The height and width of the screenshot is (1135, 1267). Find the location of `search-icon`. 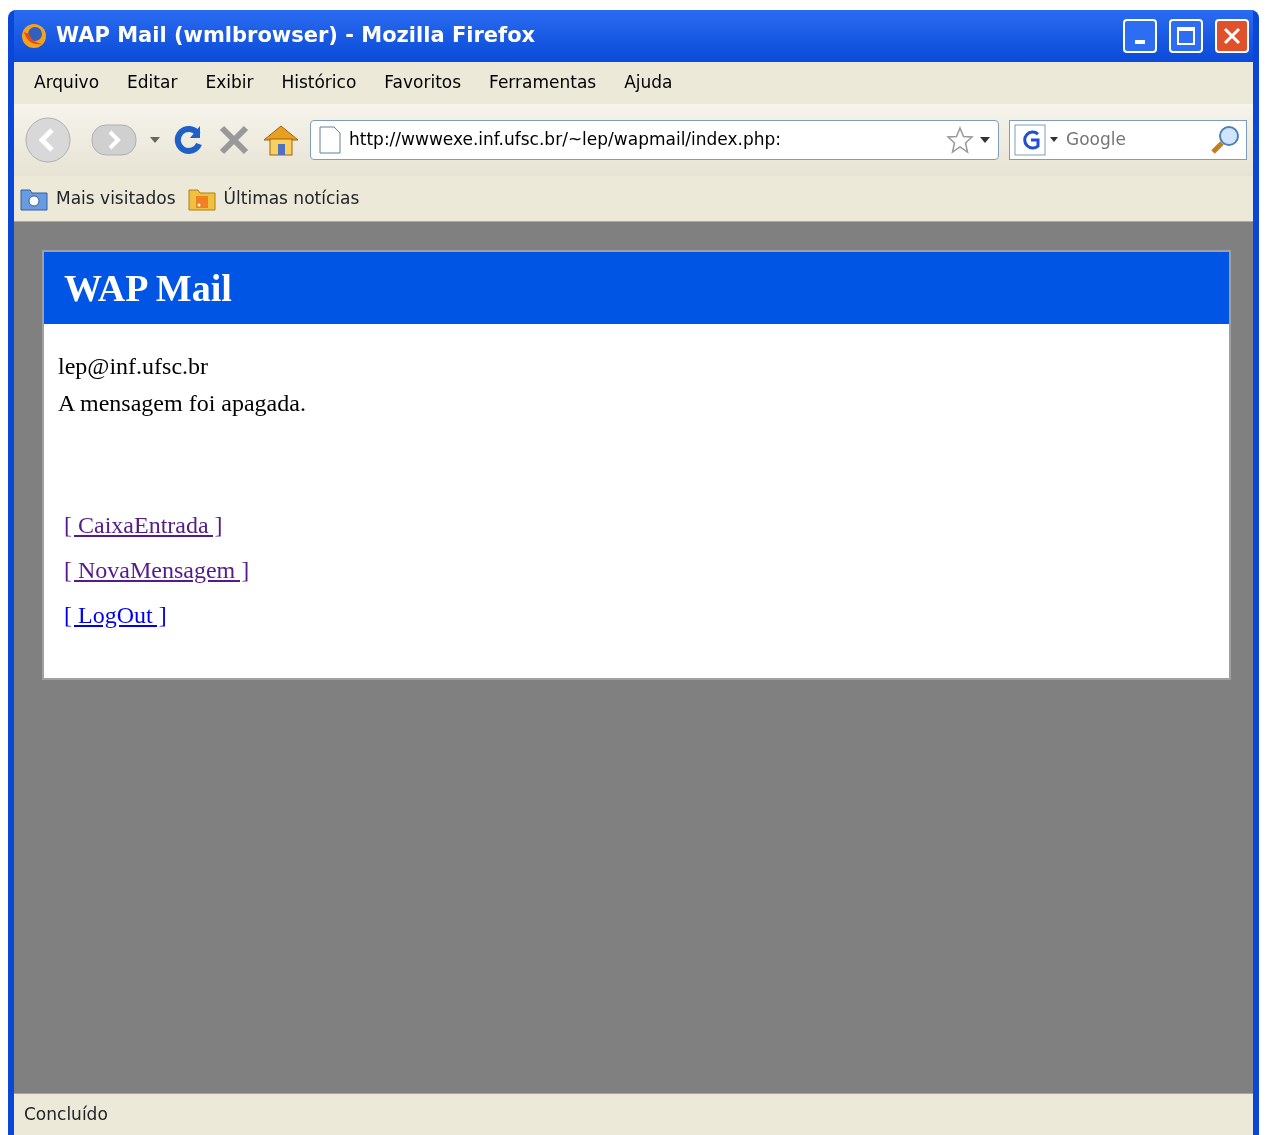

search-icon is located at coordinates (1226, 140).